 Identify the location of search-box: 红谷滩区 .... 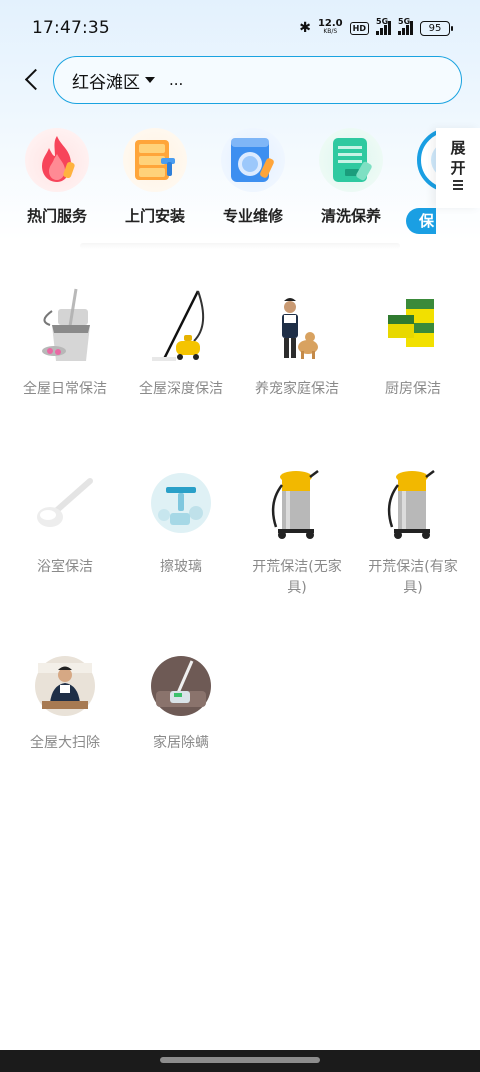
(257, 80).